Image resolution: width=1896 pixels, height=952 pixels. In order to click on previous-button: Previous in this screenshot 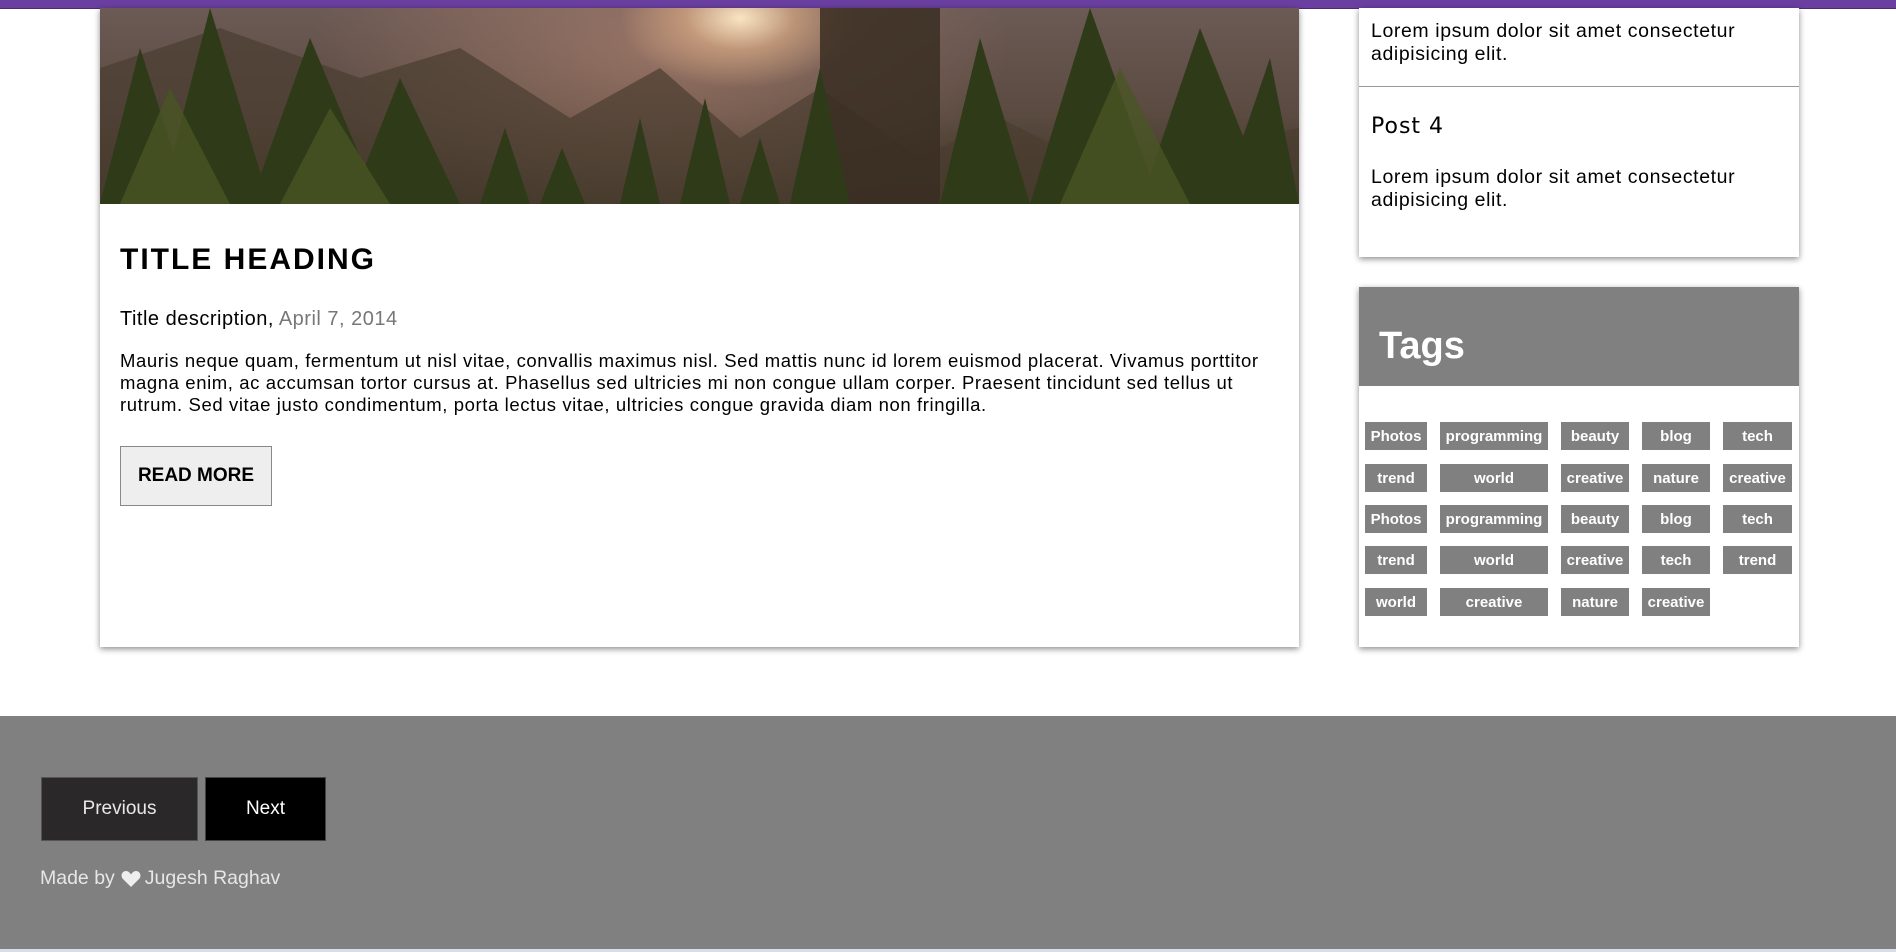, I will do `click(119, 809)`.